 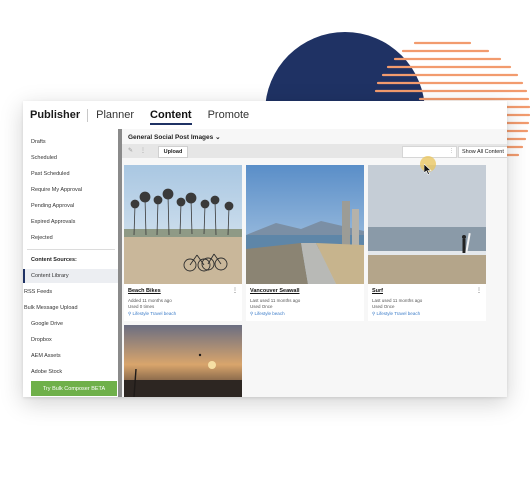 I want to click on card-title: Vancouver Seawall, so click(x=275, y=291).